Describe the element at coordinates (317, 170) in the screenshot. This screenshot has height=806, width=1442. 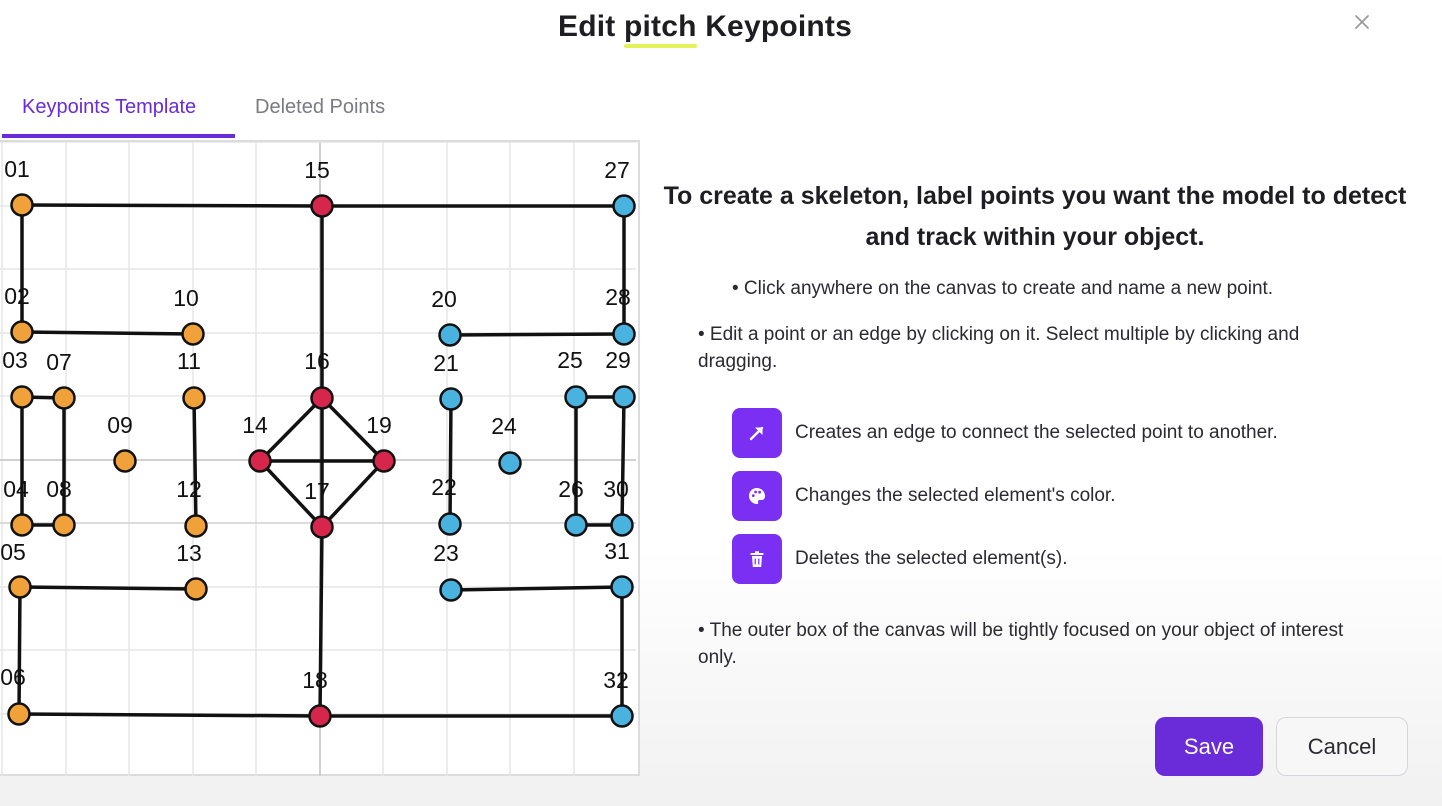
I see `keypoint-label-15: 15` at that location.